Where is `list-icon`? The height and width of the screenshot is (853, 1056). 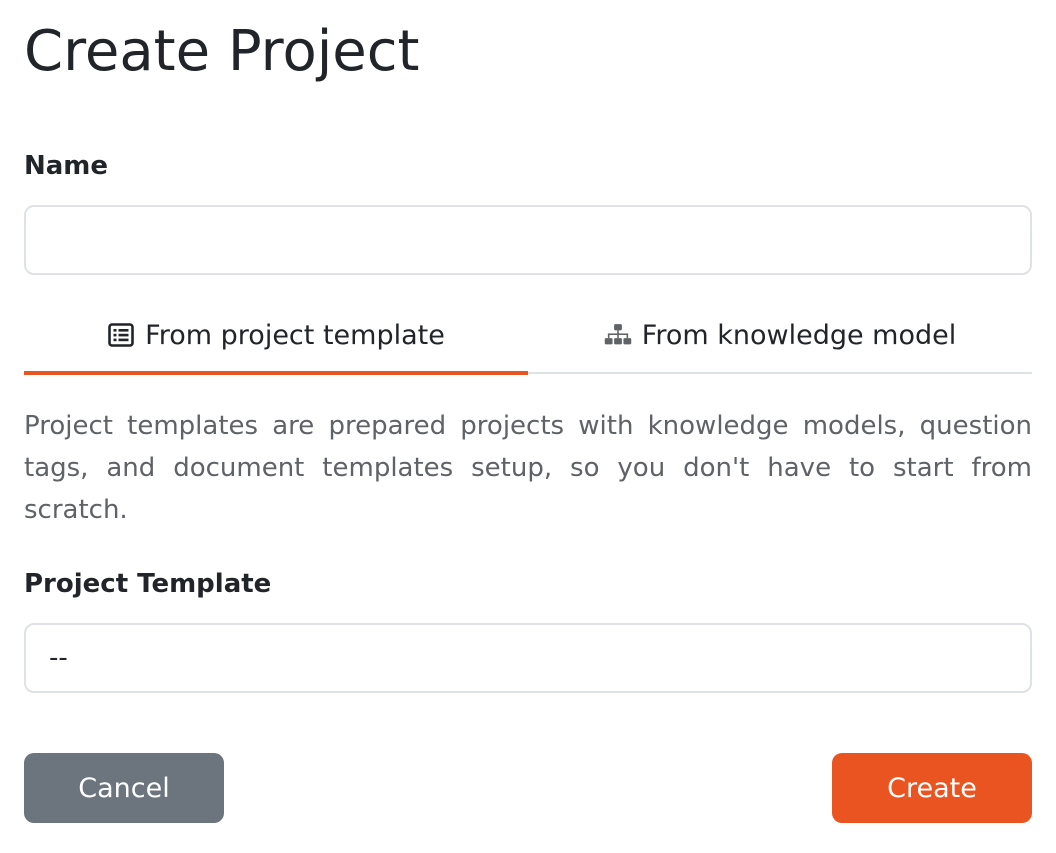 list-icon is located at coordinates (121, 335).